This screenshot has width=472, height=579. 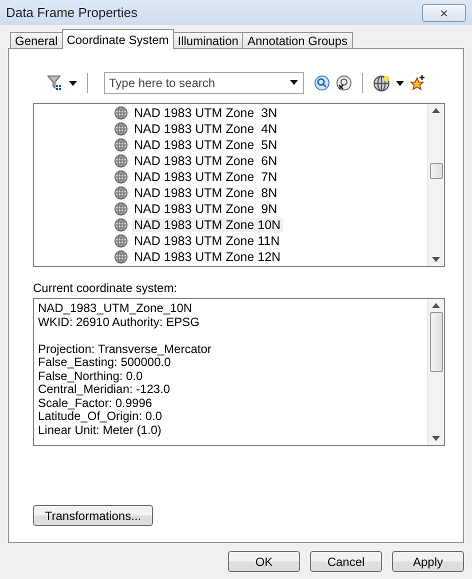 I want to click on list-item: NAD 1983 UTM Zone 9N, so click(x=206, y=209).